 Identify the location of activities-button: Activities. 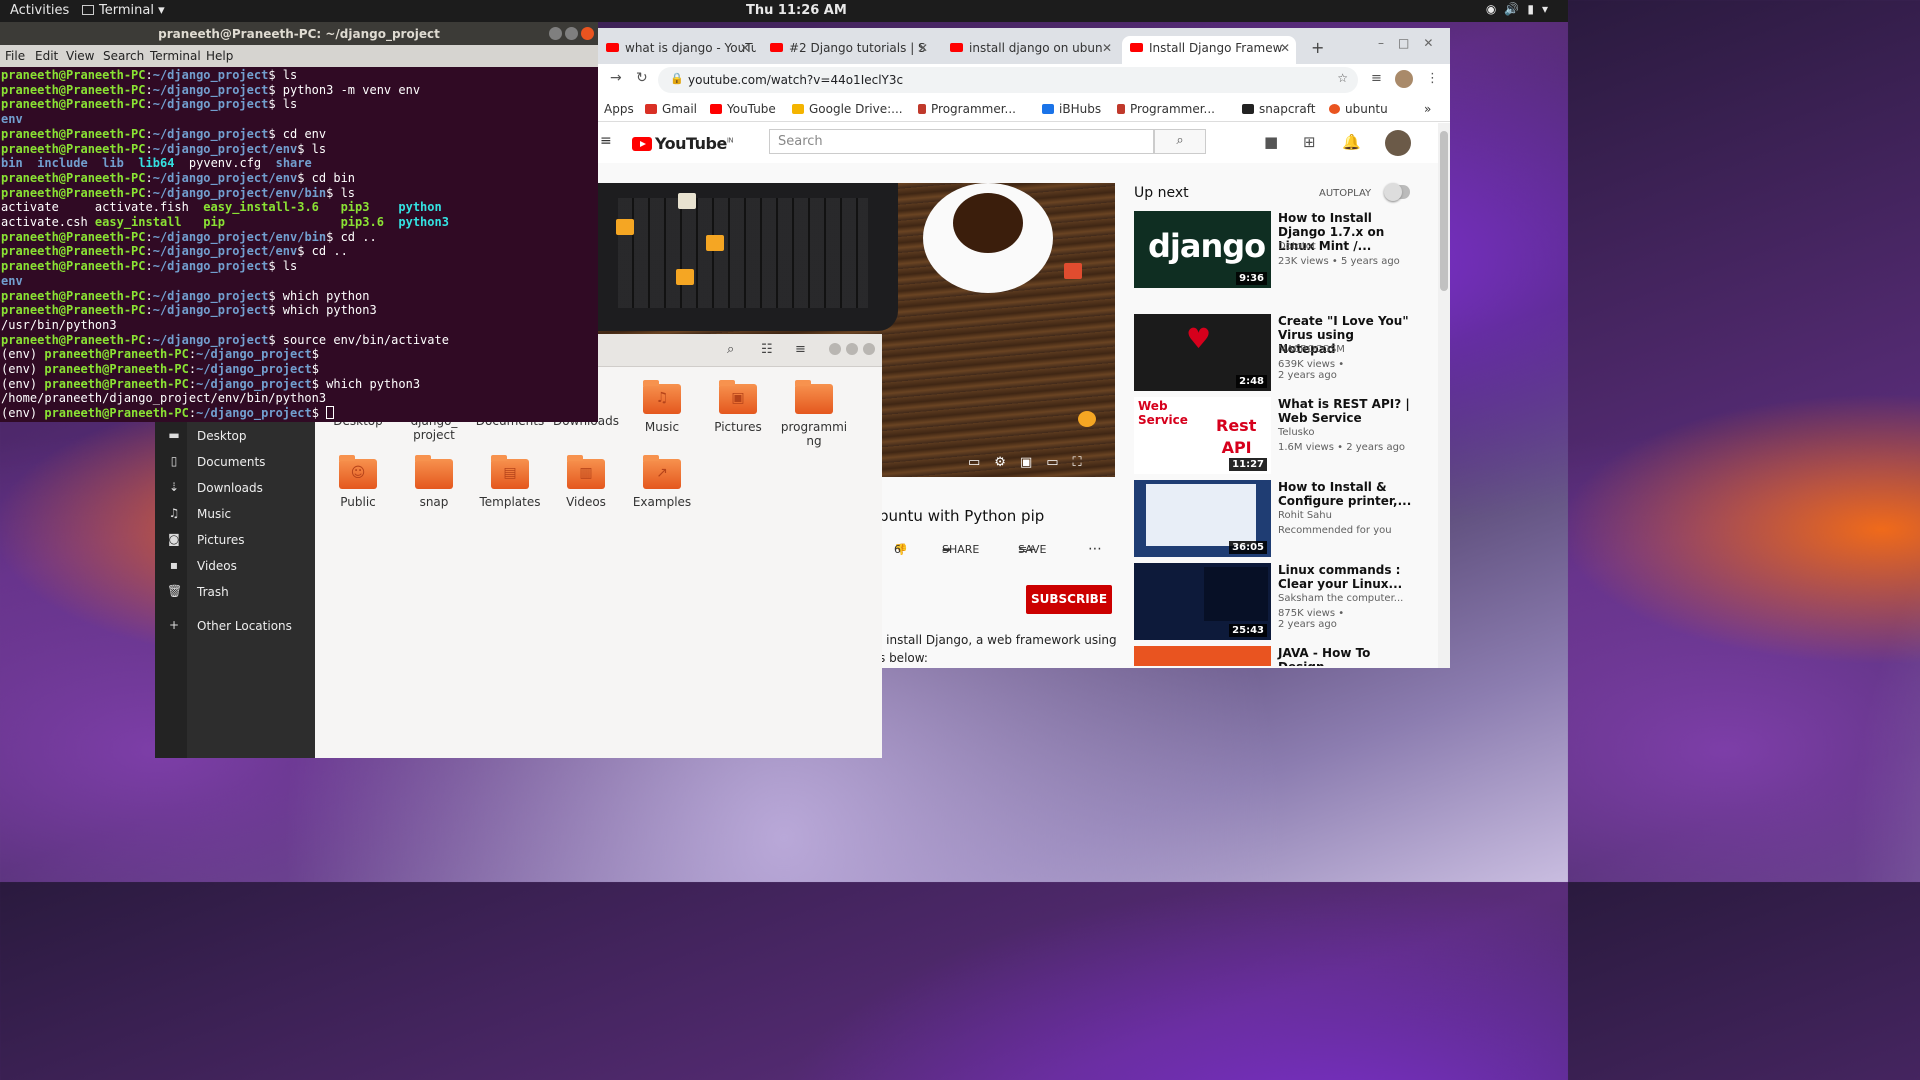
(39, 10).